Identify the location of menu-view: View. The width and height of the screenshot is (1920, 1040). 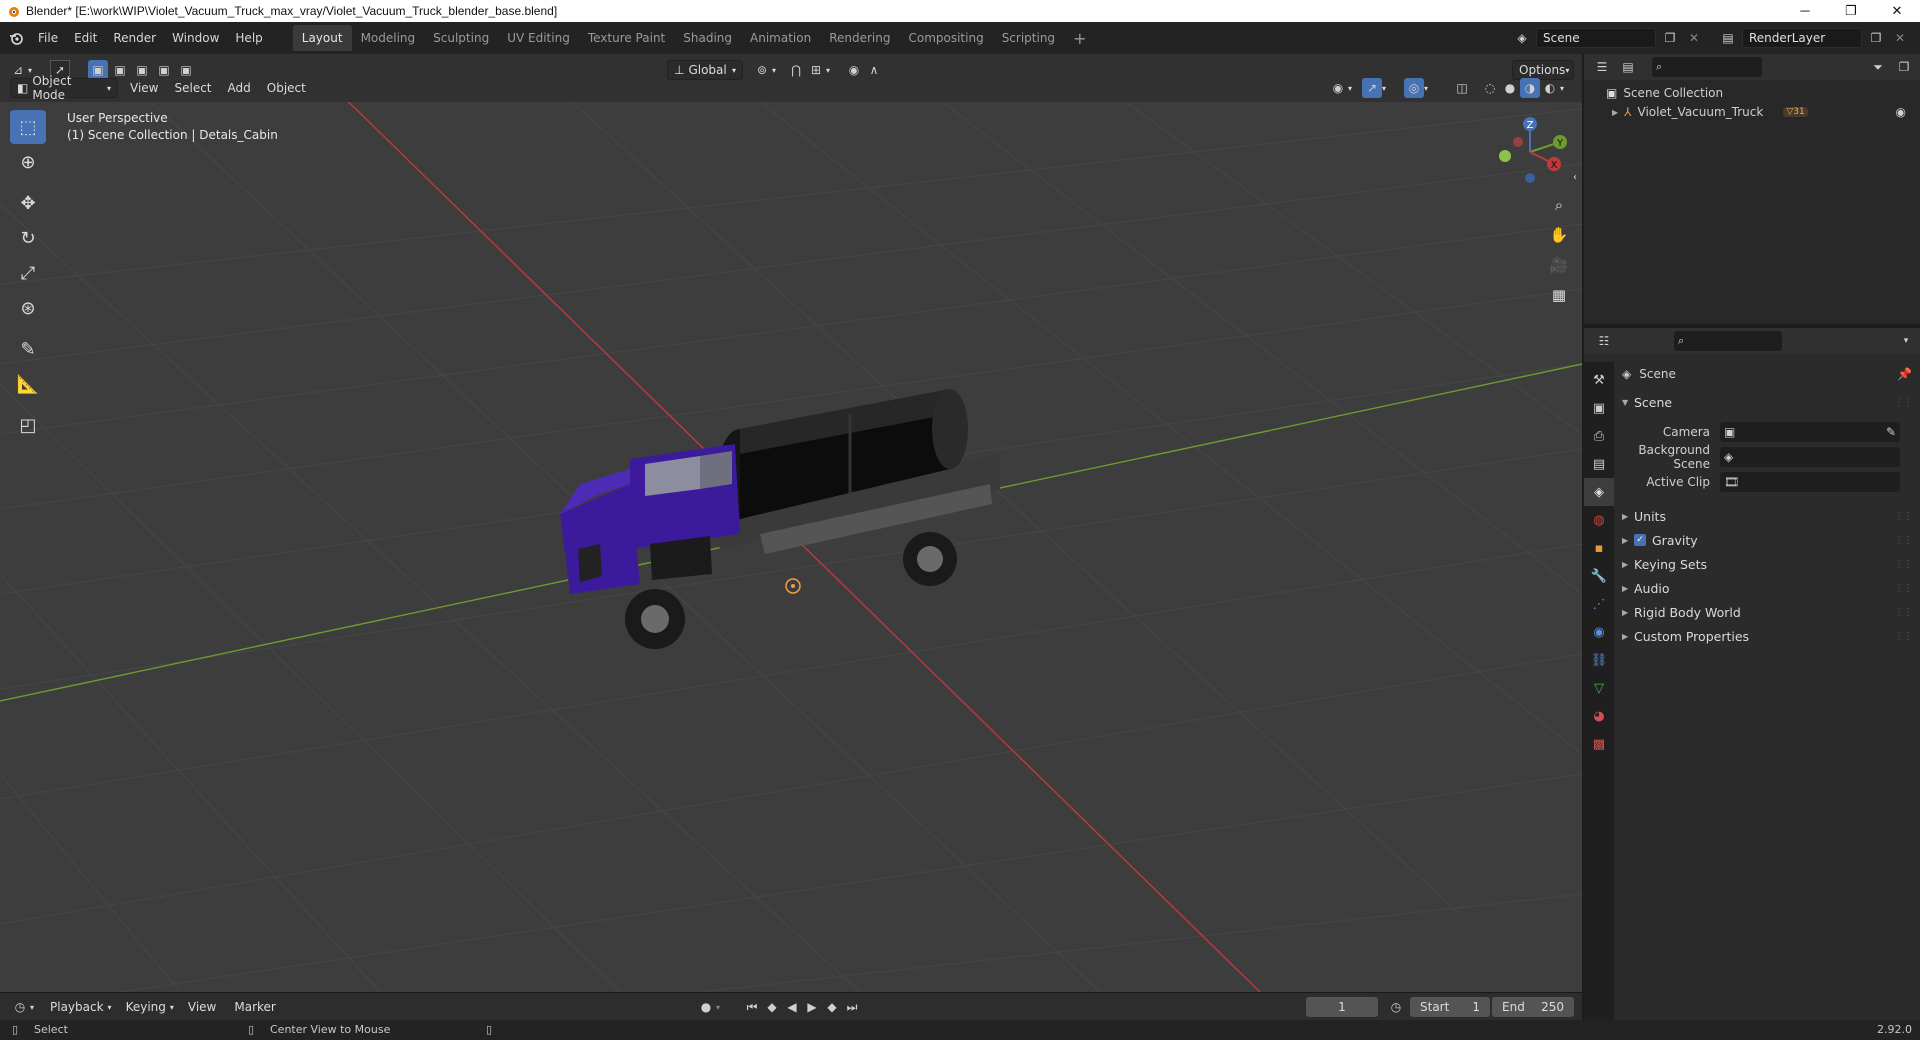
(144, 88).